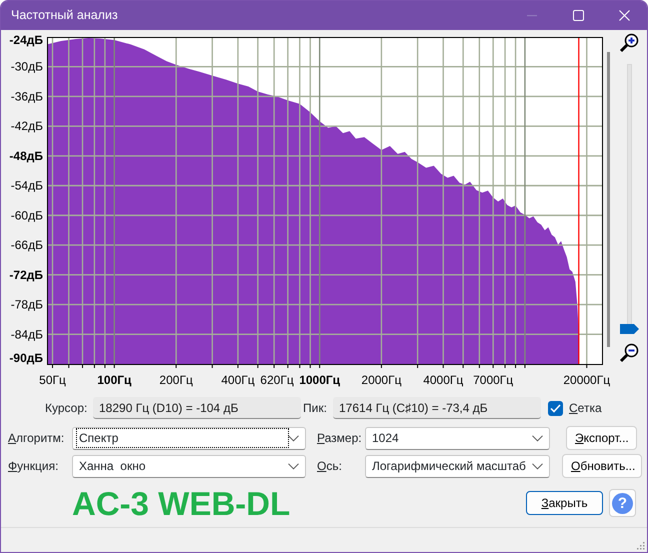 The image size is (648, 553). What do you see at coordinates (608, 199) in the screenshot?
I see `scrollbar` at bounding box center [608, 199].